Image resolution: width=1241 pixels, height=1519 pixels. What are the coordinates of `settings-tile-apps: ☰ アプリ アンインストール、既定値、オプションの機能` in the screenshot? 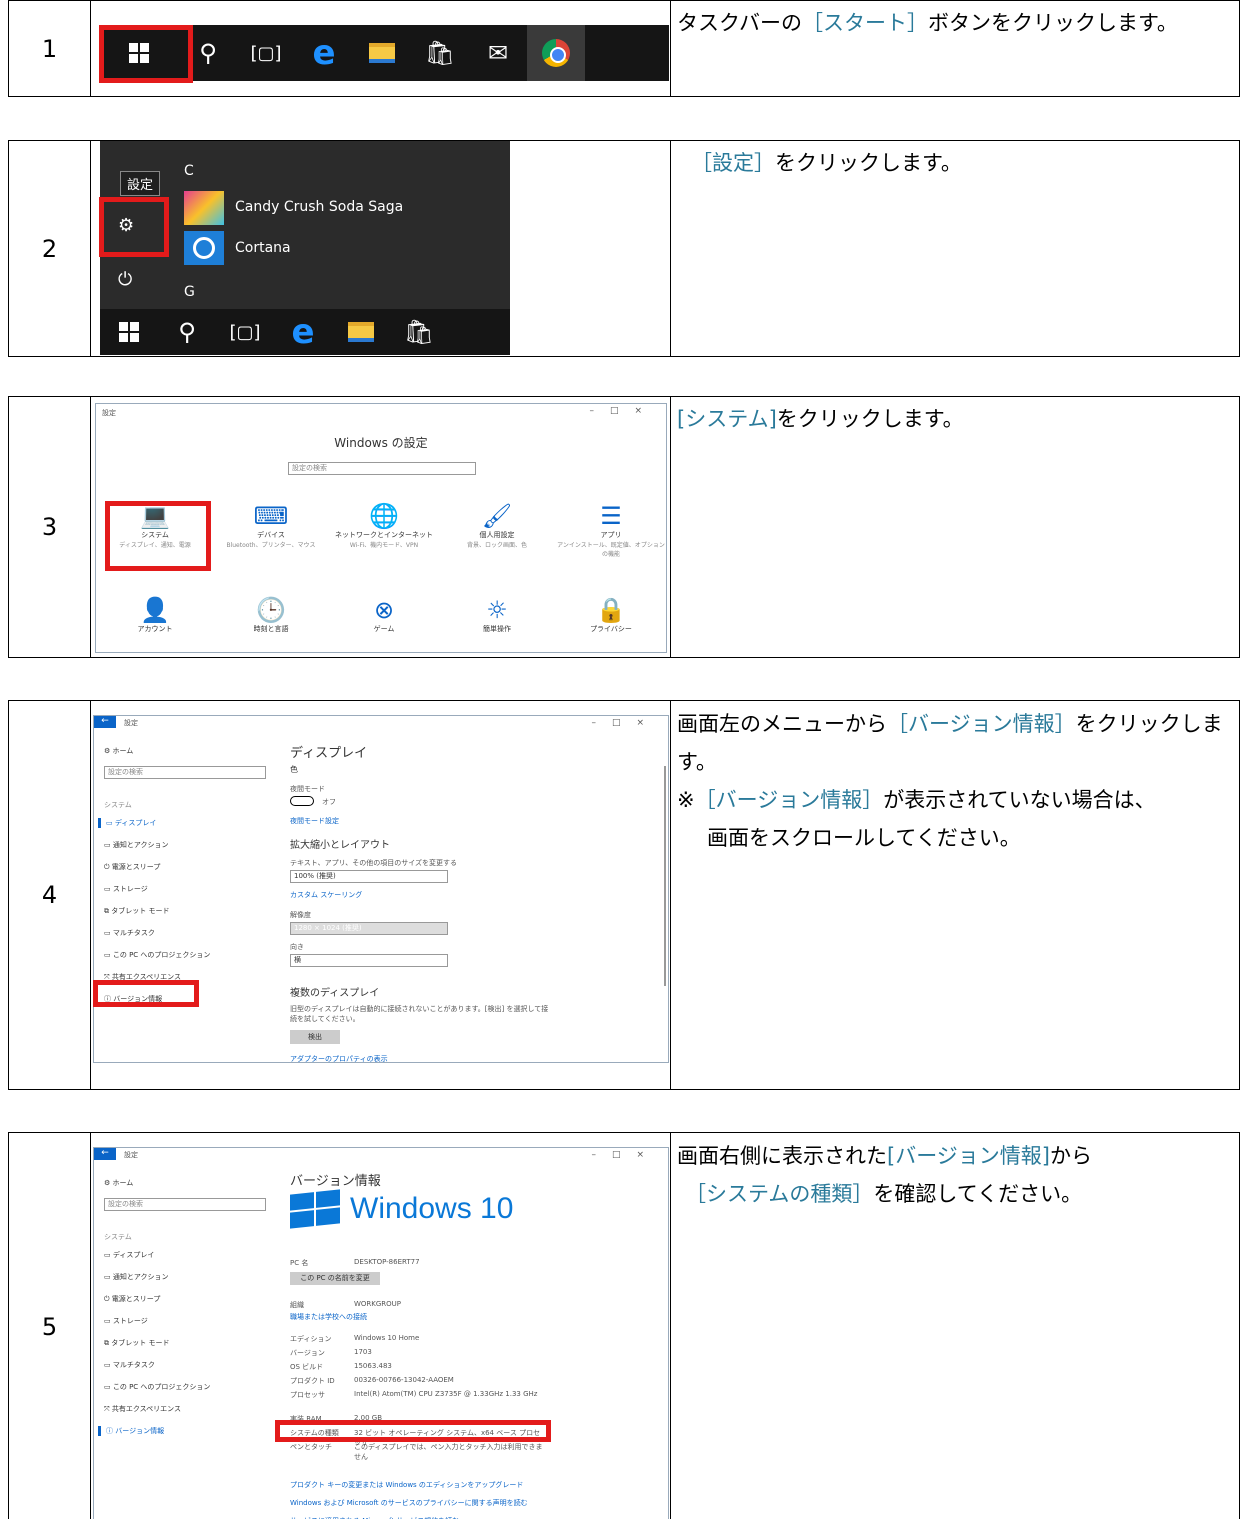 It's located at (611, 530).